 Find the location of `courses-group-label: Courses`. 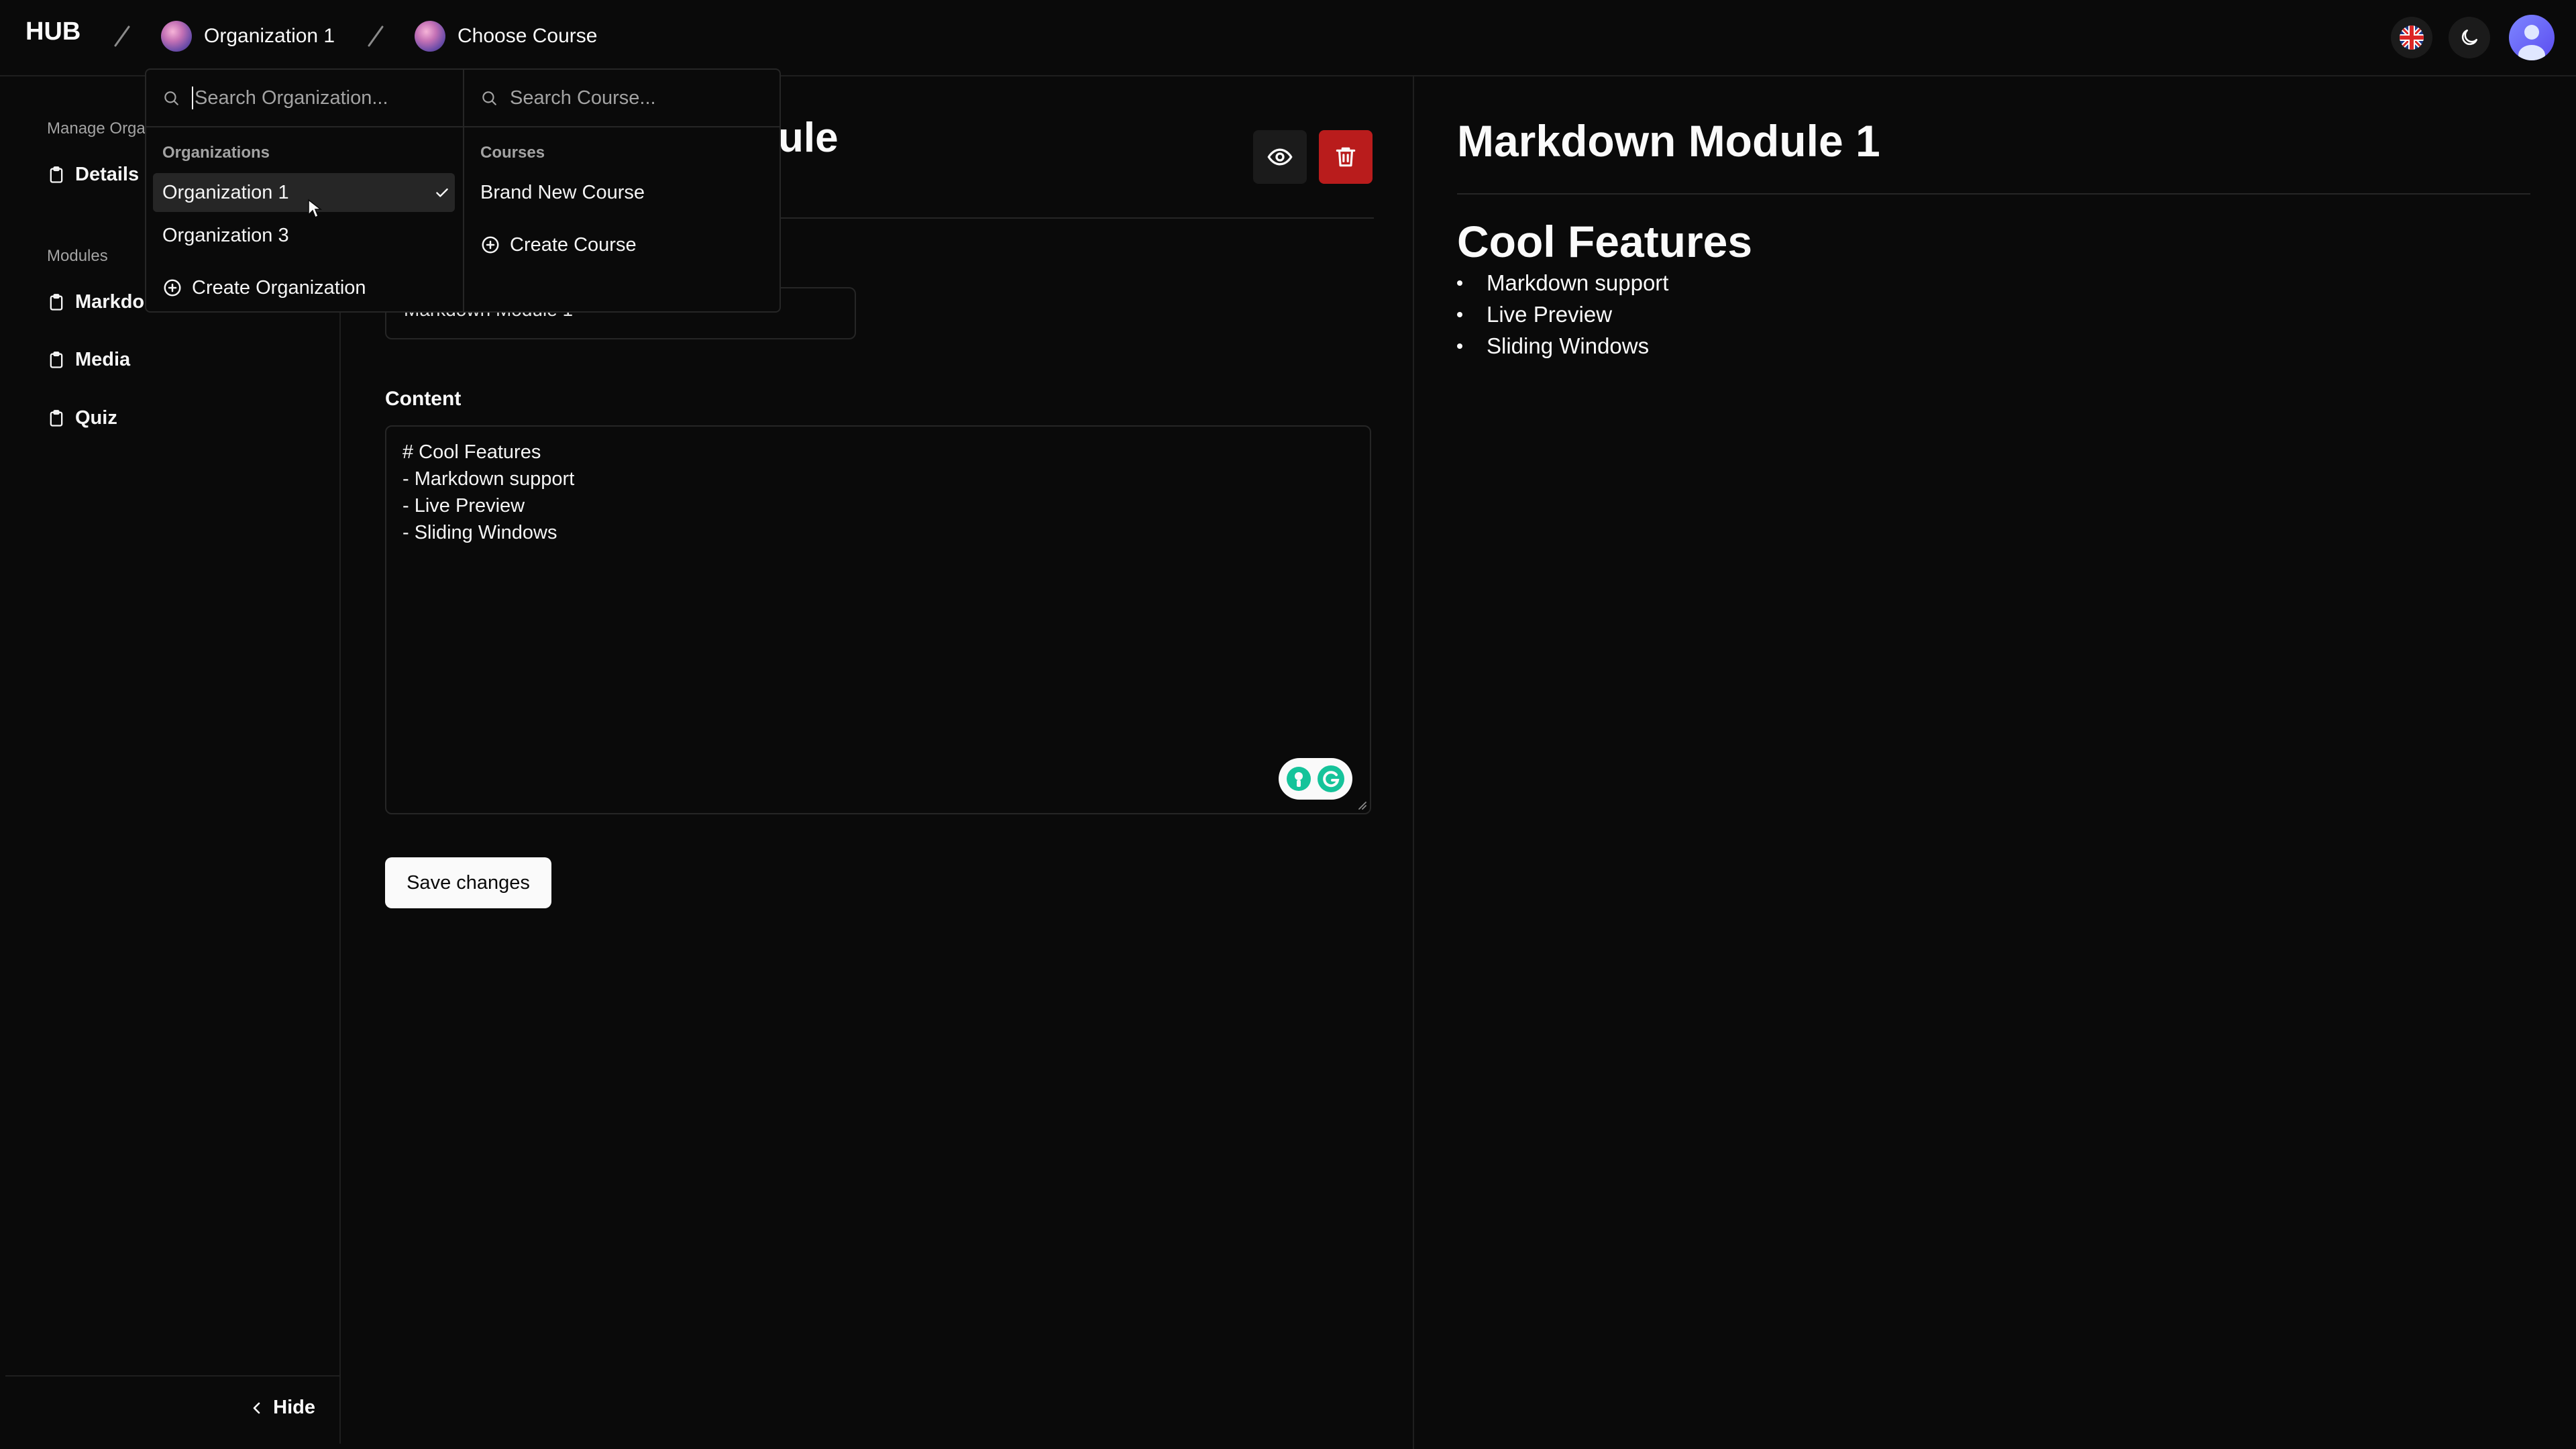

courses-group-label: Courses is located at coordinates (512, 153).